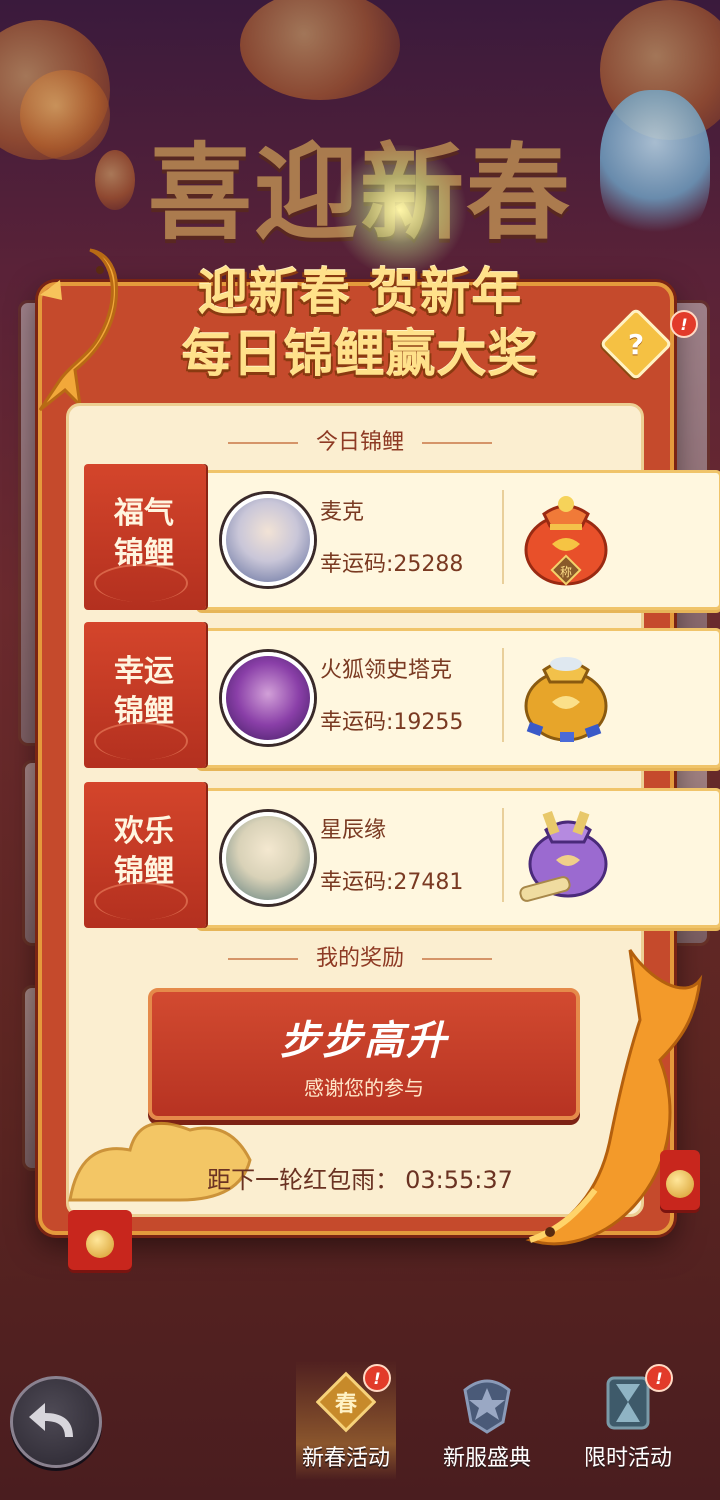 This screenshot has height=1500, width=720. What do you see at coordinates (402, 855) in the screenshot?
I see `koi-row: 欢乐 锦鲤 星辰缘 幸运码:27481` at bounding box center [402, 855].